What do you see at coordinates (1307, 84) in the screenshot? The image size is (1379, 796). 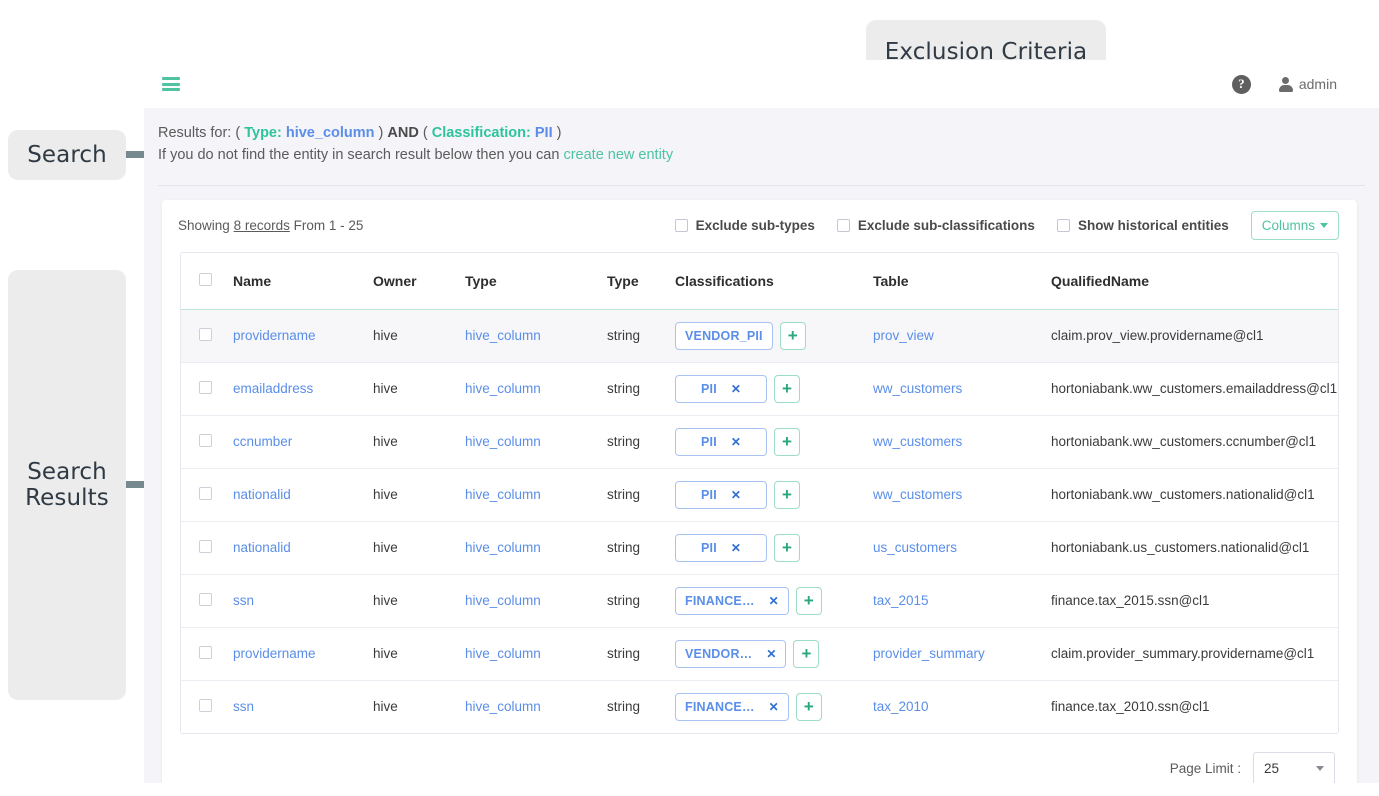 I see `user-menu: admin` at bounding box center [1307, 84].